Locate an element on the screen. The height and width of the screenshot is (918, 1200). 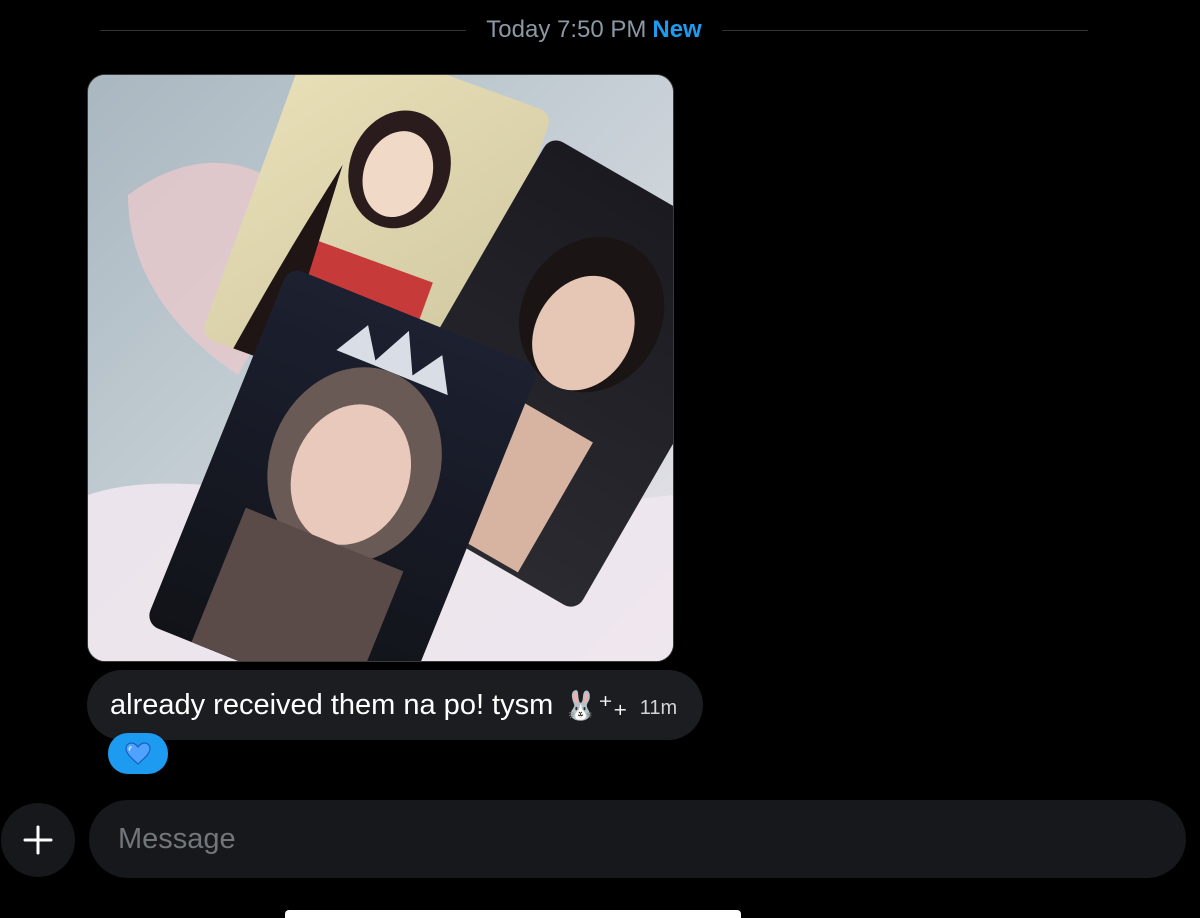
add-attachment-button is located at coordinates (38, 840).